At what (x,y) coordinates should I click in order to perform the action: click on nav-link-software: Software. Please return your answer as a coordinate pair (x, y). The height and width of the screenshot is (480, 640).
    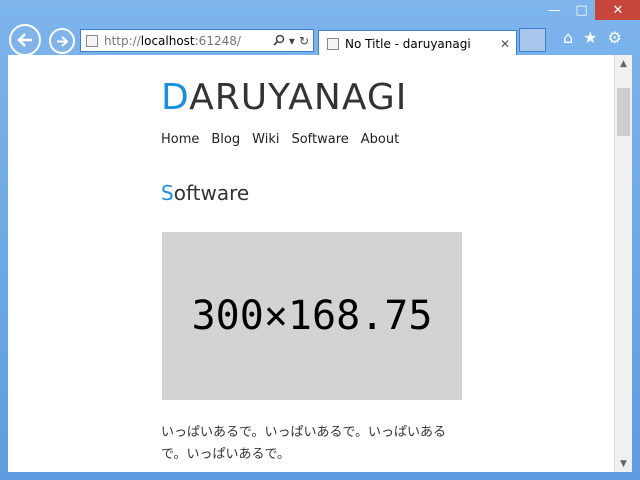
    Looking at the image, I should click on (319, 139).